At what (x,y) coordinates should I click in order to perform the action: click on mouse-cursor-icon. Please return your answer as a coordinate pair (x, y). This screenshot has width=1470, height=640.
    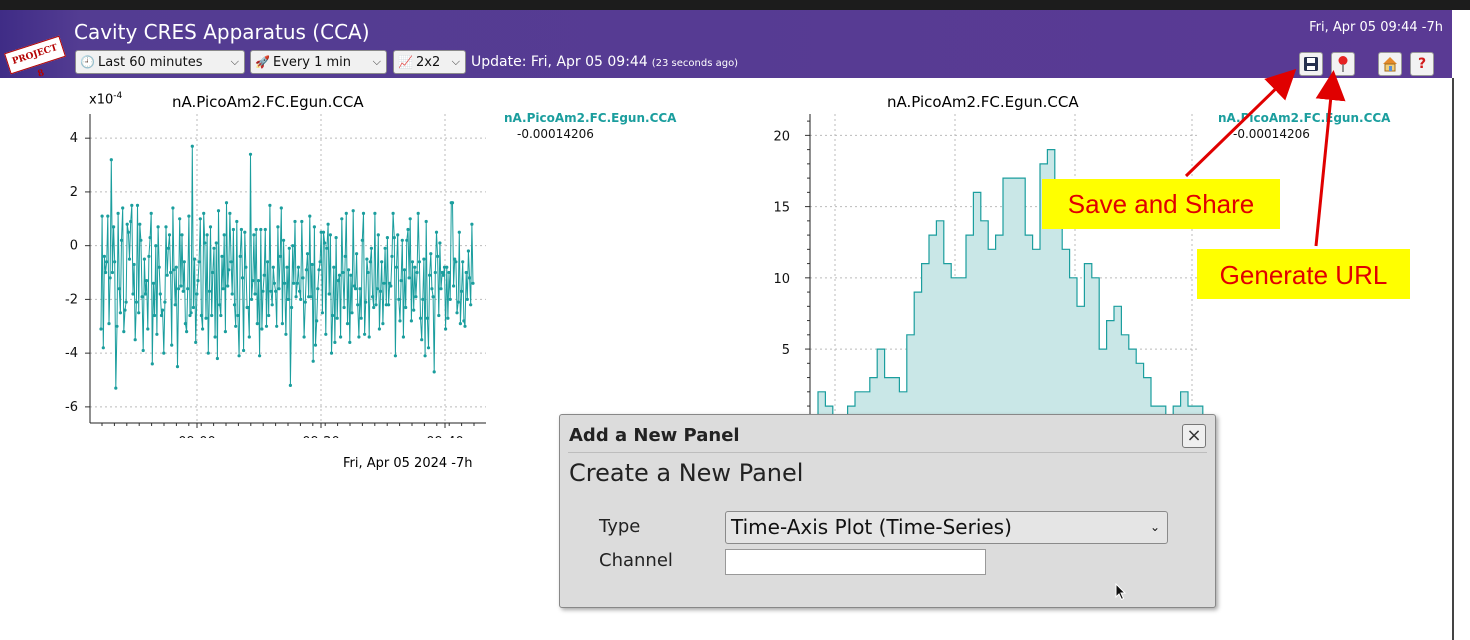
    Looking at the image, I should click on (1121, 592).